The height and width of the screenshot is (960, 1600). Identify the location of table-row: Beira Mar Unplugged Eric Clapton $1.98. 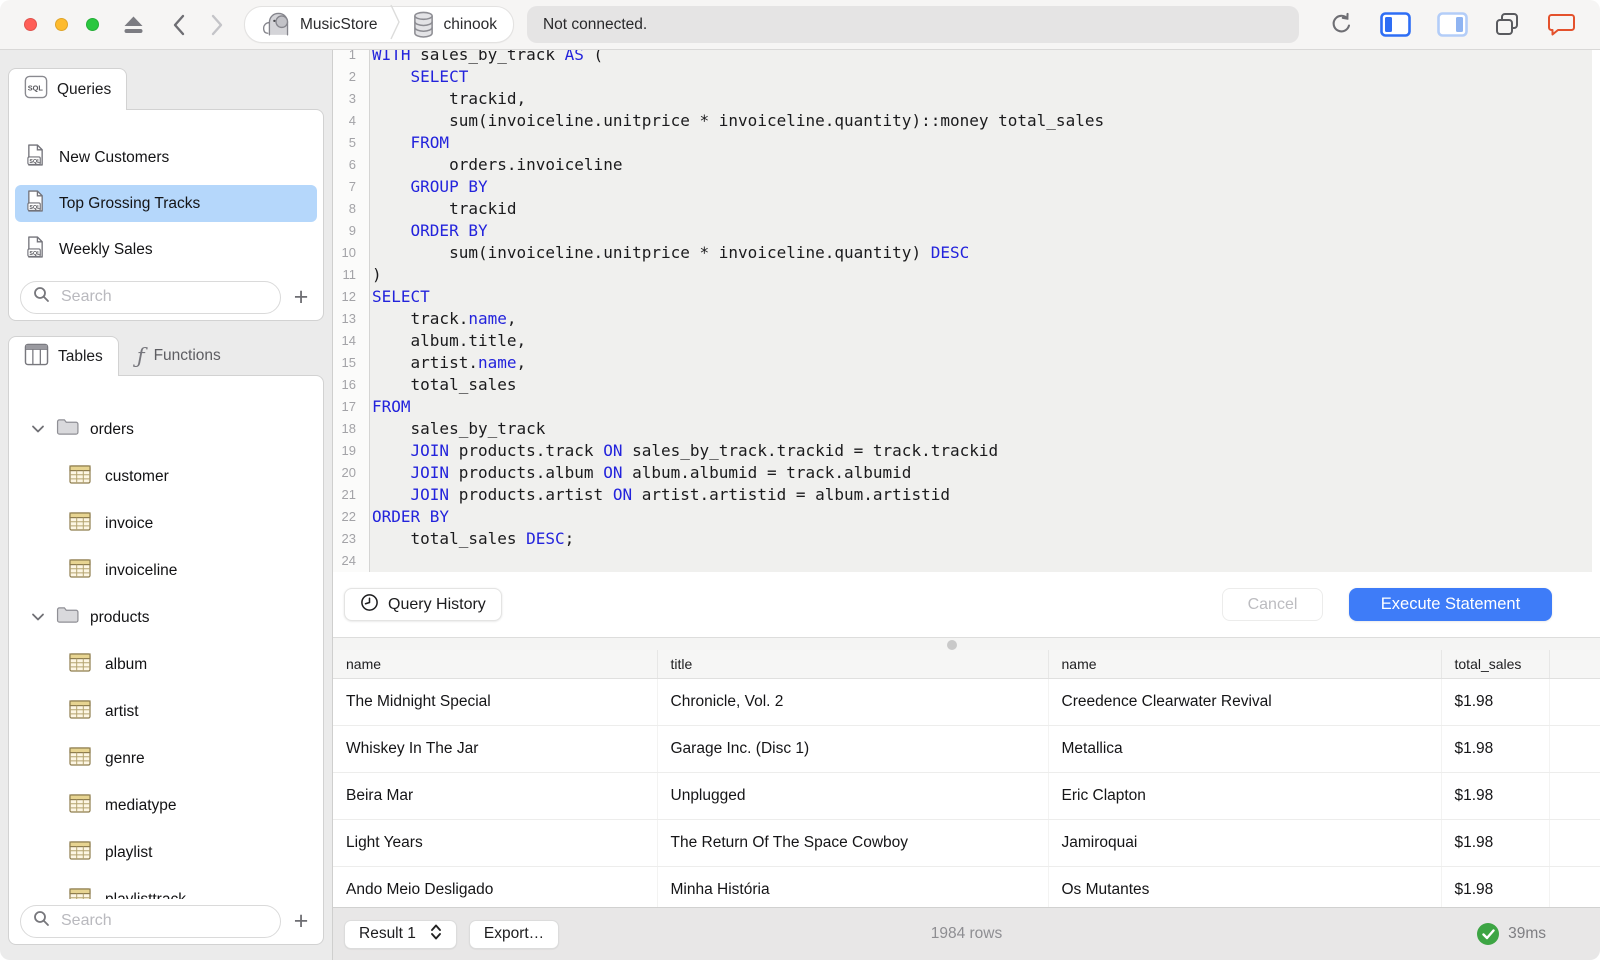
(966, 796).